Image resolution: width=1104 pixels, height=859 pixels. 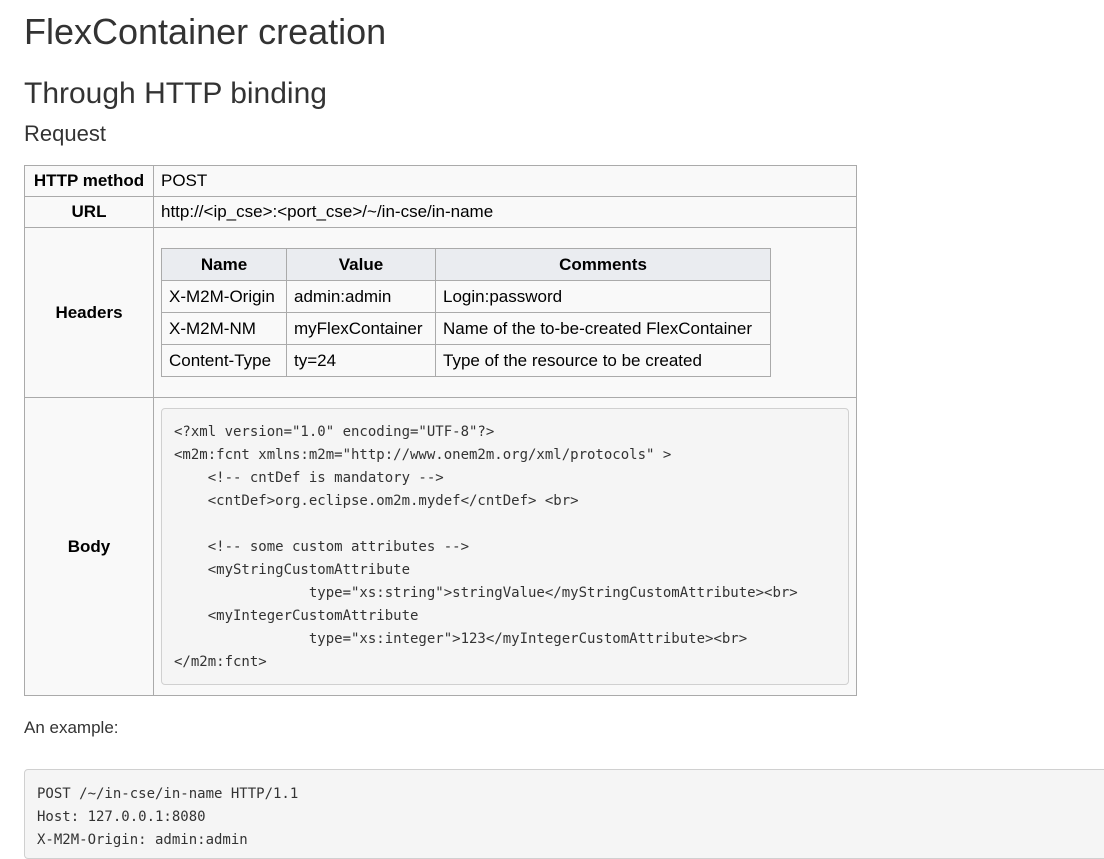 I want to click on example-label: An example:, so click(x=71, y=727).